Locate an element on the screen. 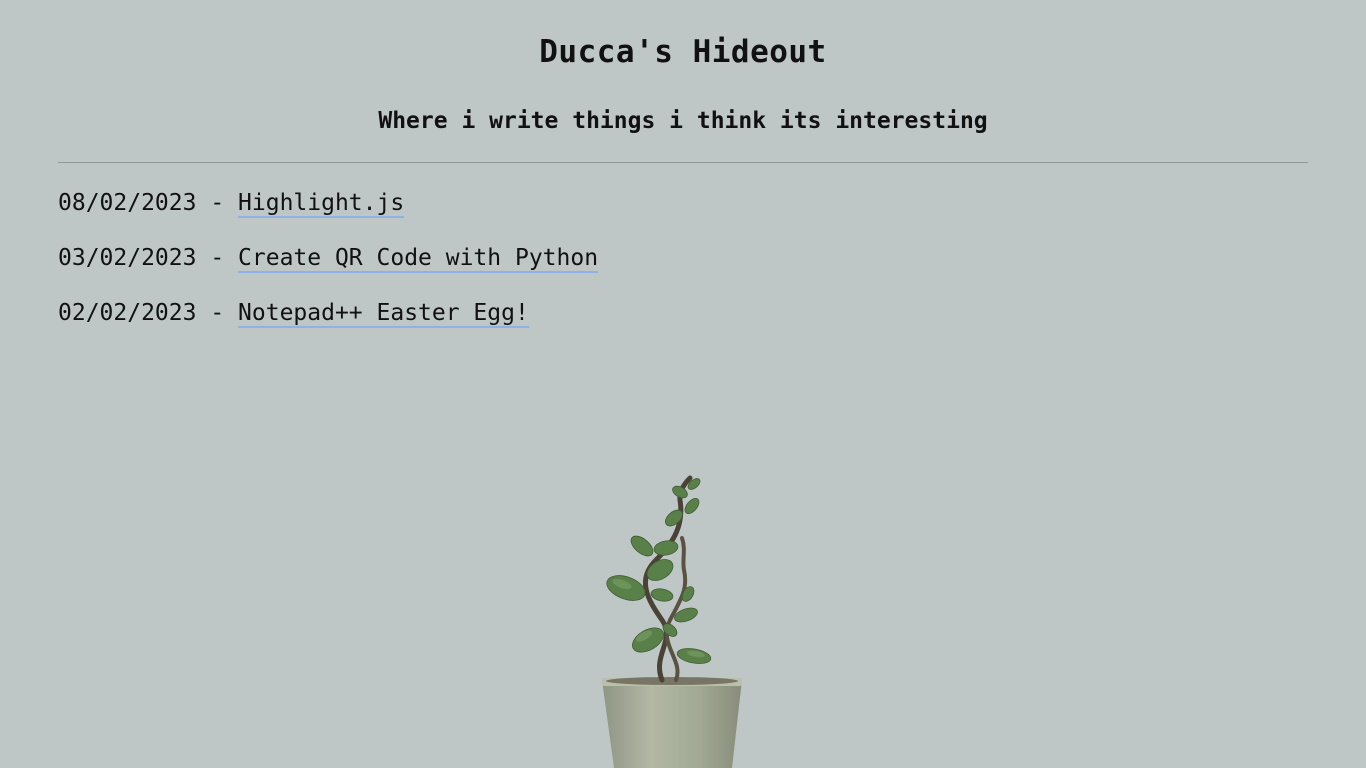  post-item: 08/02/2023 - Highlight.js is located at coordinates (328, 213).